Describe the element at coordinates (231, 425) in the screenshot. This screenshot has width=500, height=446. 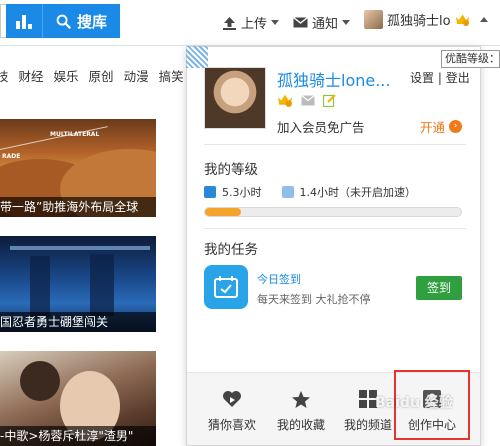
I see `nav-label: 猜你喜欢` at that location.